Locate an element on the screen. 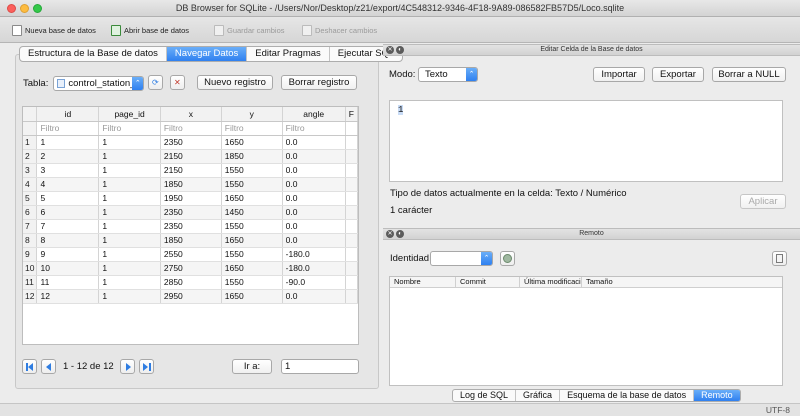 The height and width of the screenshot is (416, 800). column-header-x: x is located at coordinates (191, 114).